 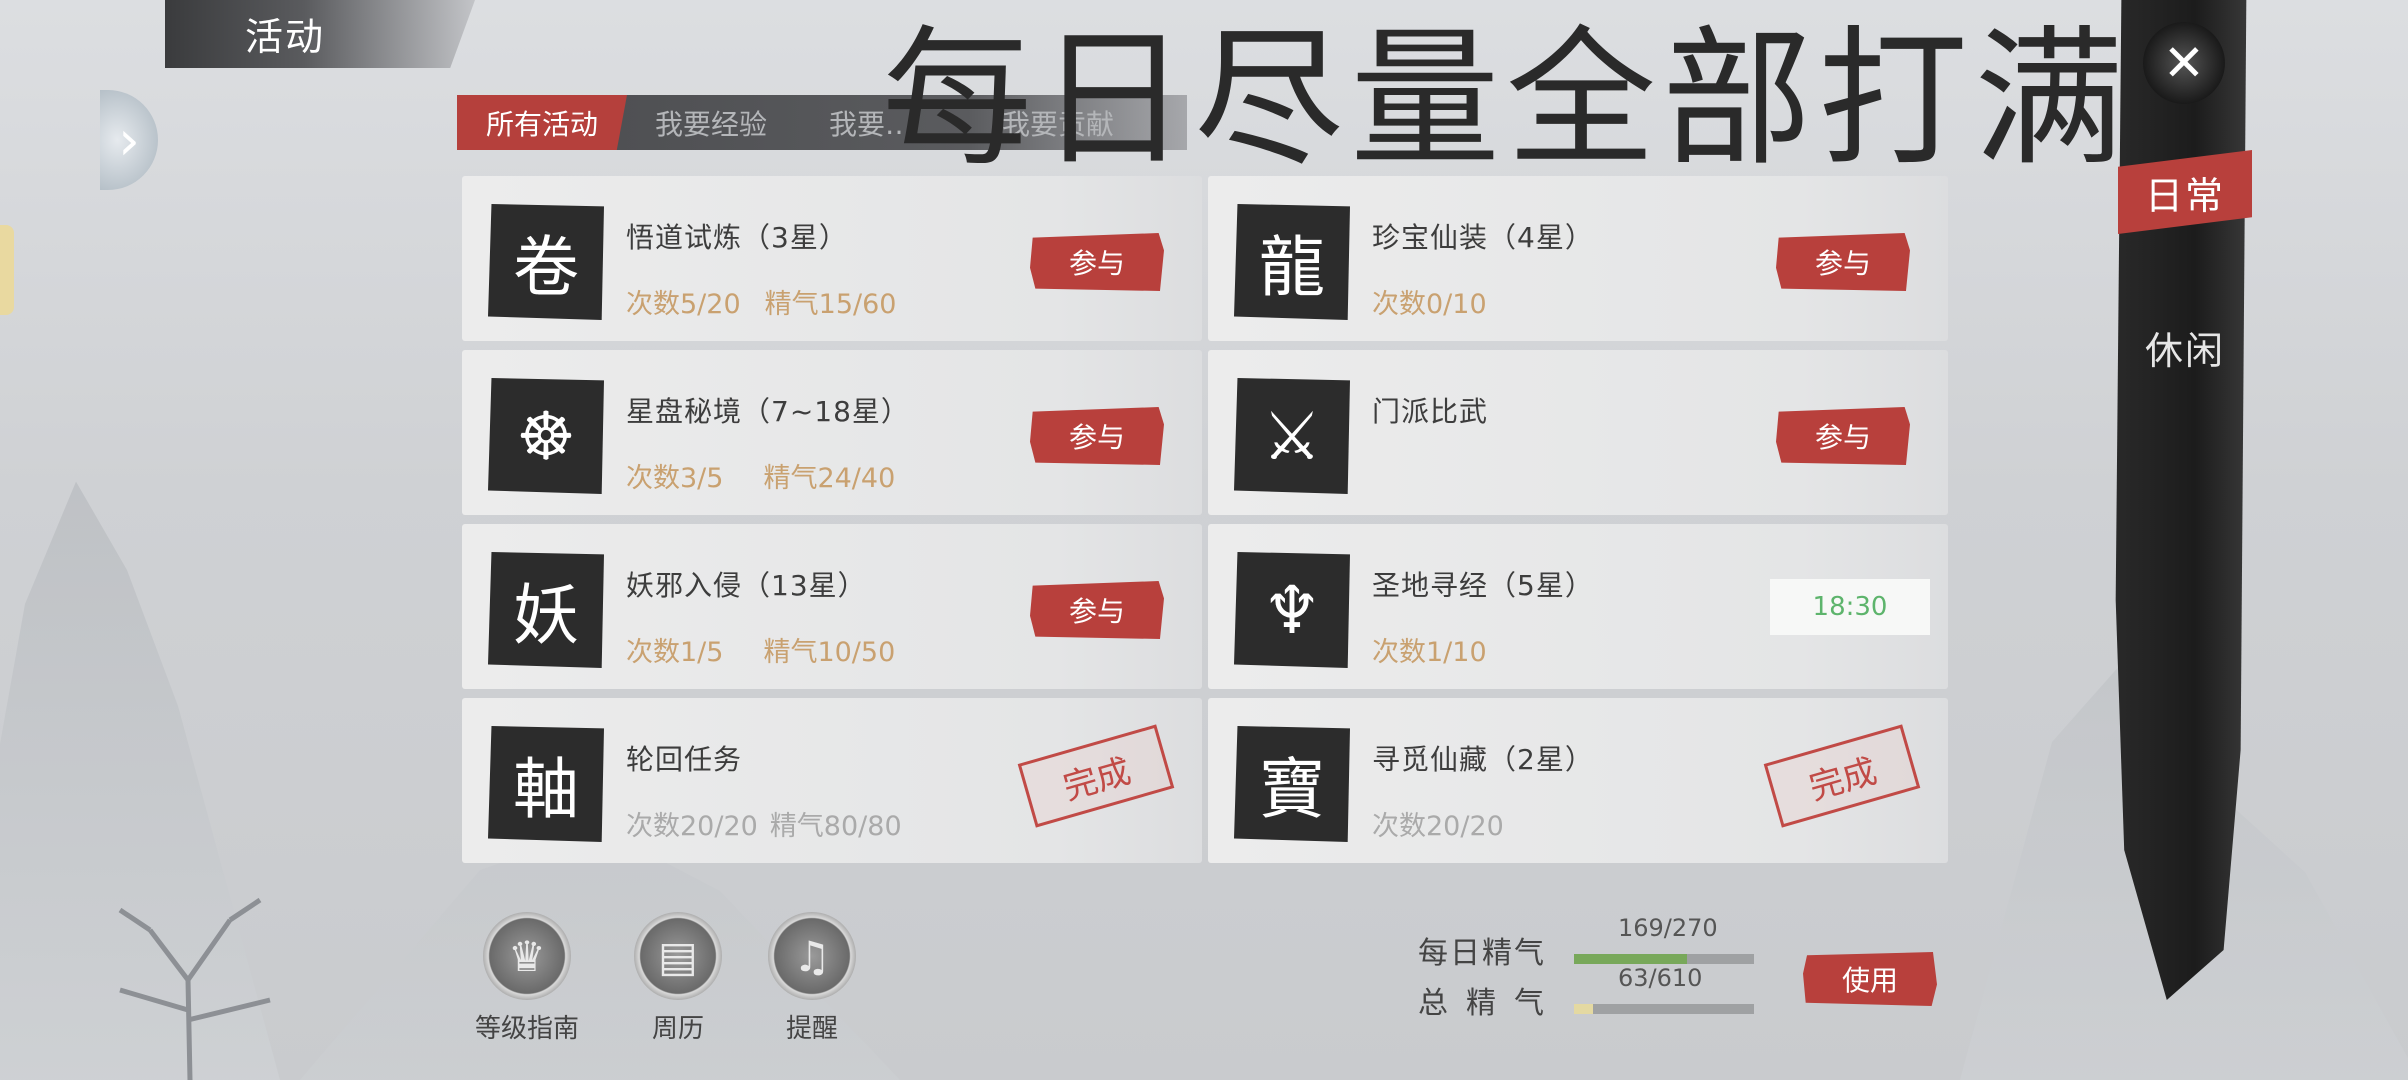 What do you see at coordinates (1292, 610) in the screenshot?
I see `sword-emblem-icon: ♆` at bounding box center [1292, 610].